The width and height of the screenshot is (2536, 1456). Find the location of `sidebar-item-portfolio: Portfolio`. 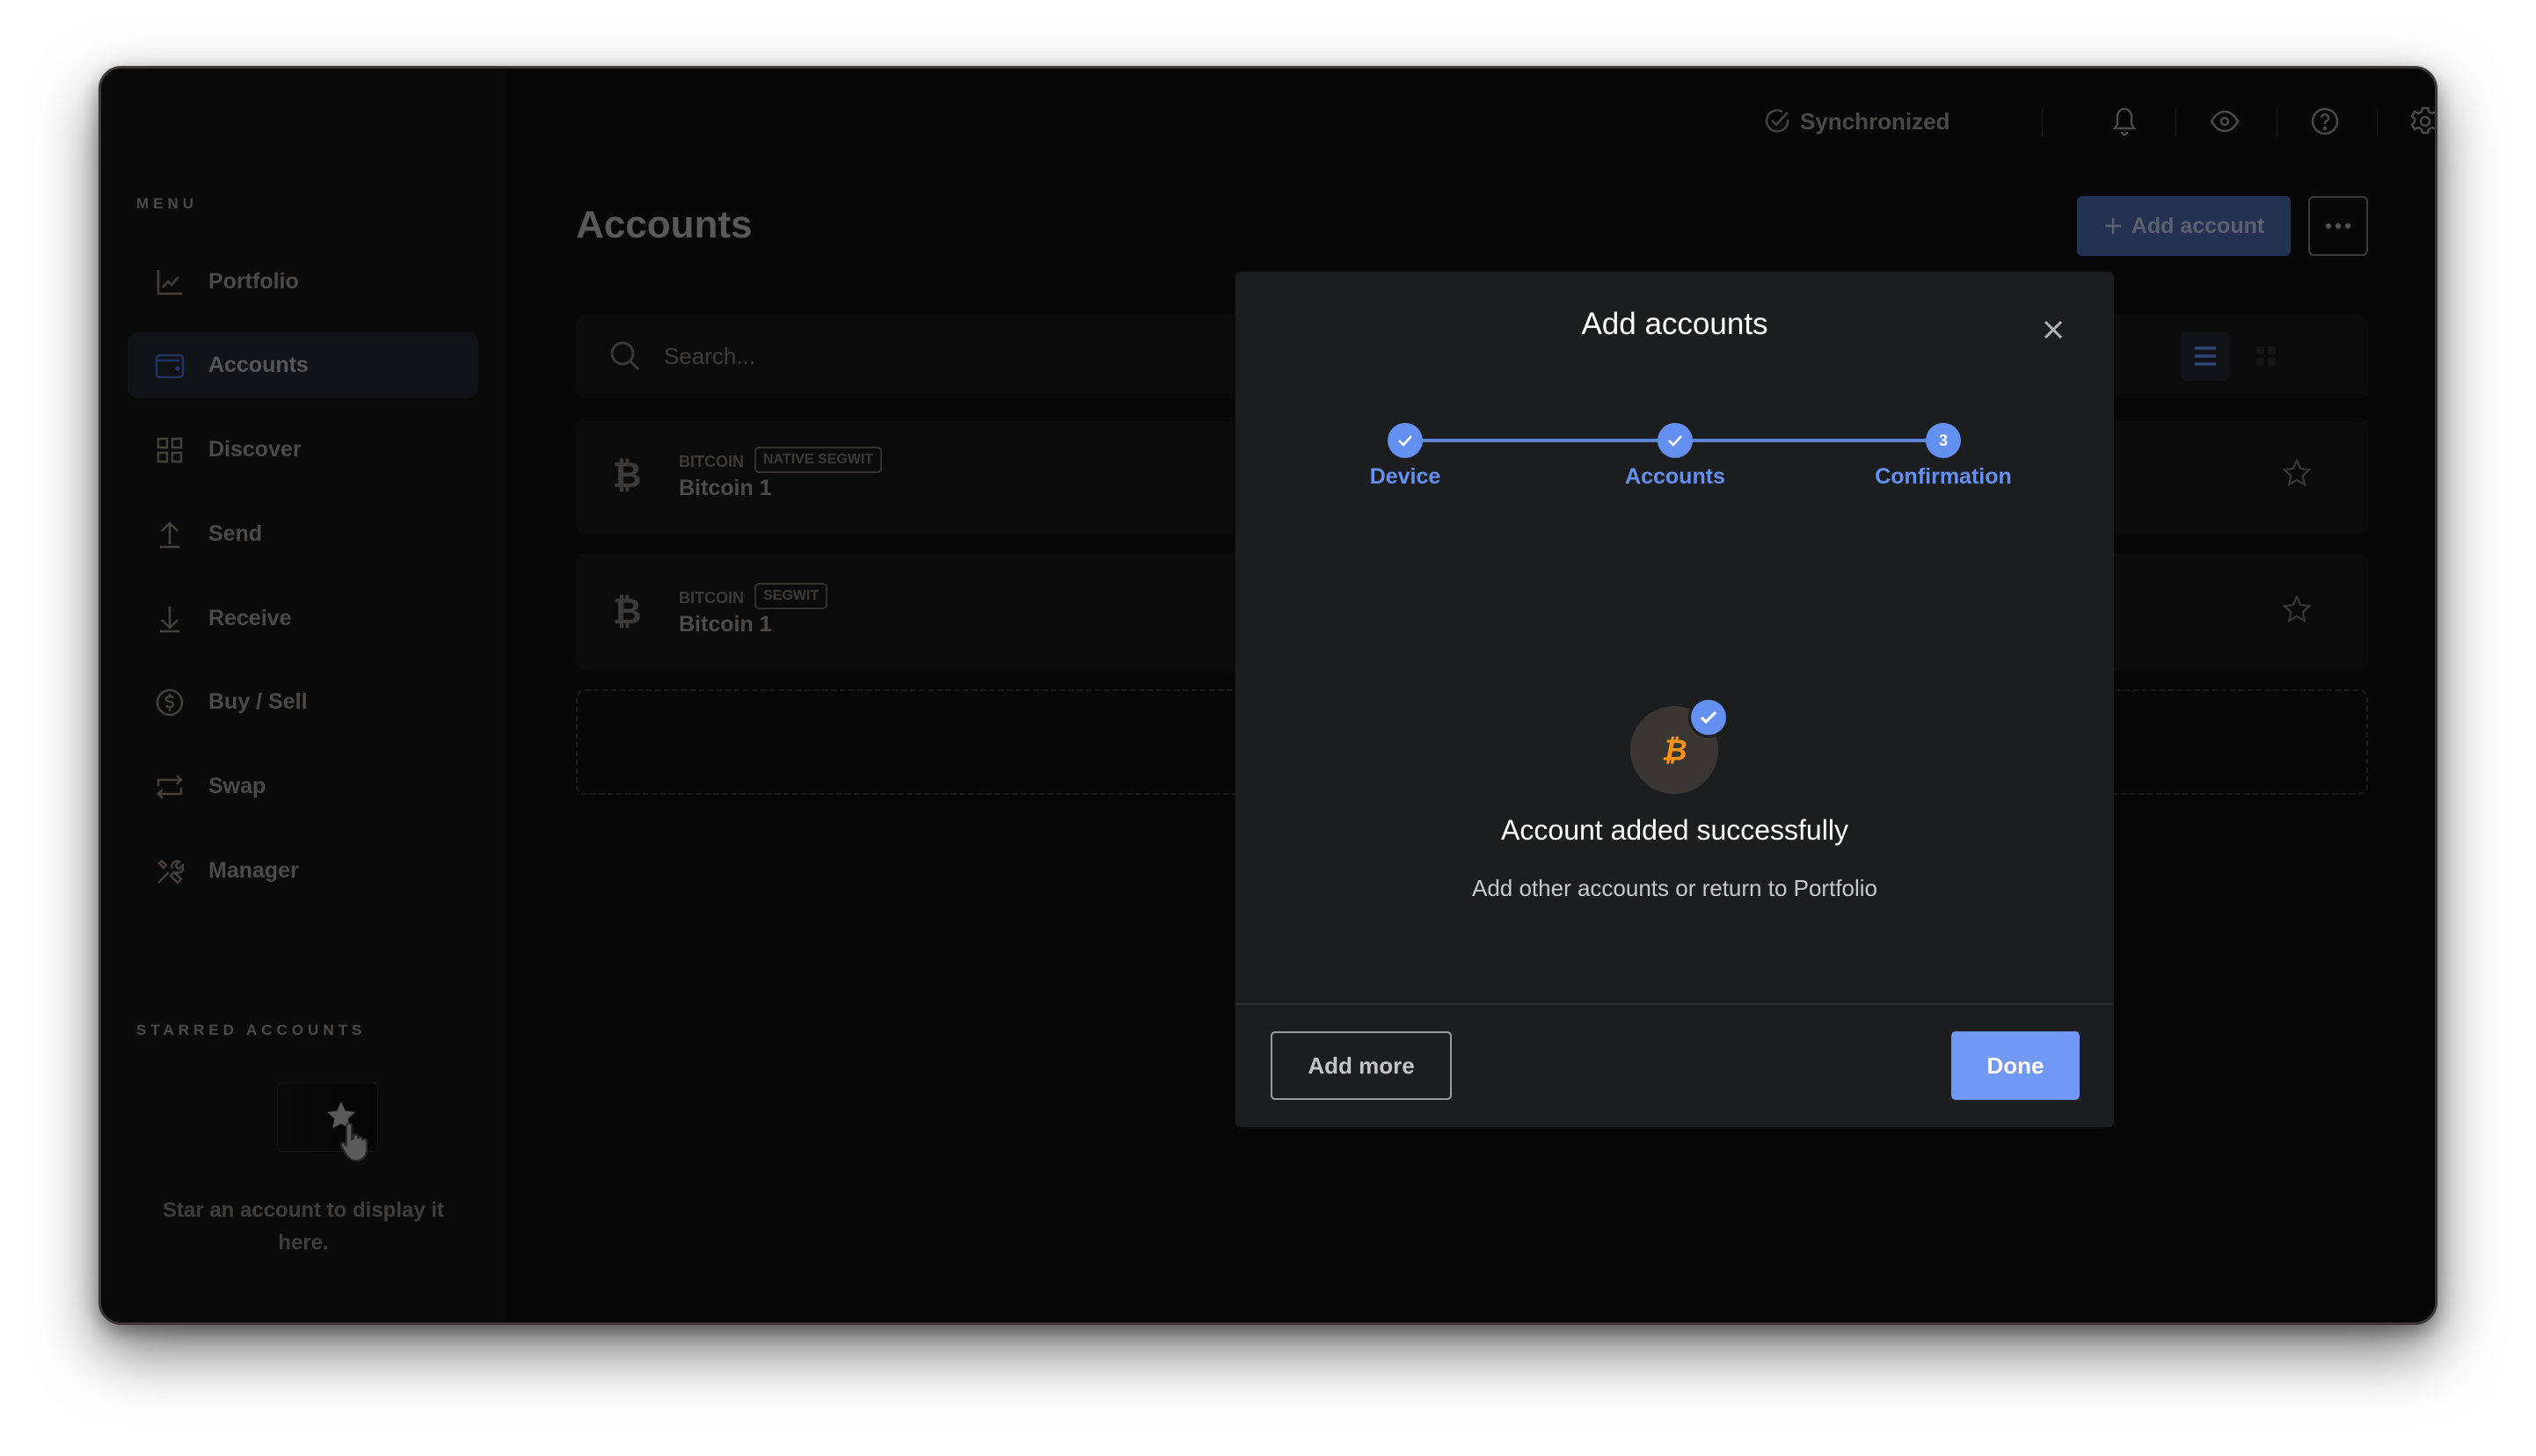

sidebar-item-portfolio: Portfolio is located at coordinates (303, 282).